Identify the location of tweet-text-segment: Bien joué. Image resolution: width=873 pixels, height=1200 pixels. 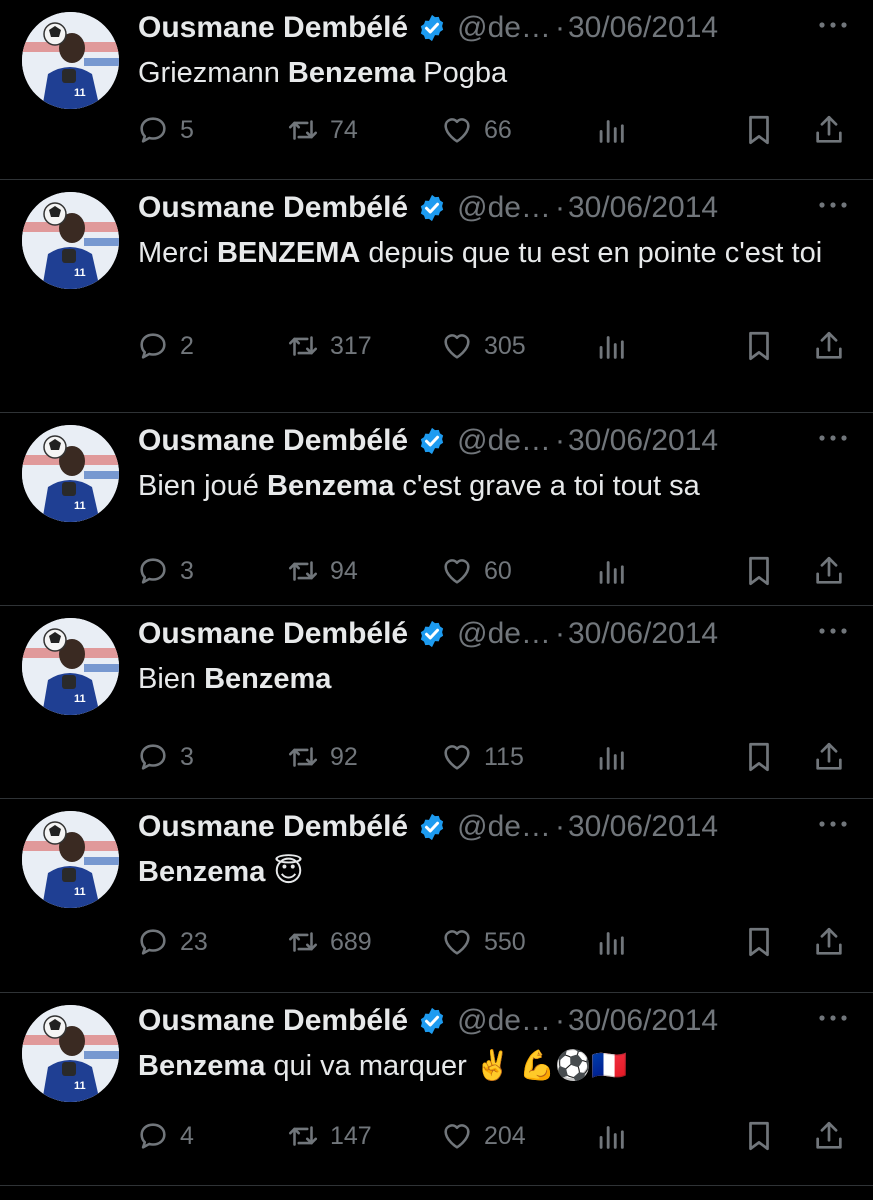
(202, 486).